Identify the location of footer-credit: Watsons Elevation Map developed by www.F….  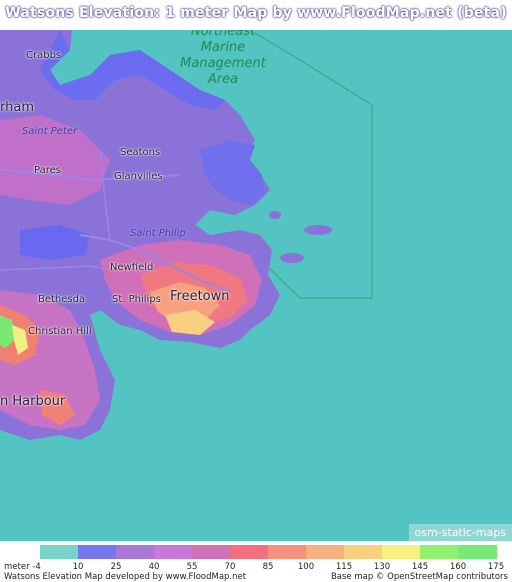
(125, 577).